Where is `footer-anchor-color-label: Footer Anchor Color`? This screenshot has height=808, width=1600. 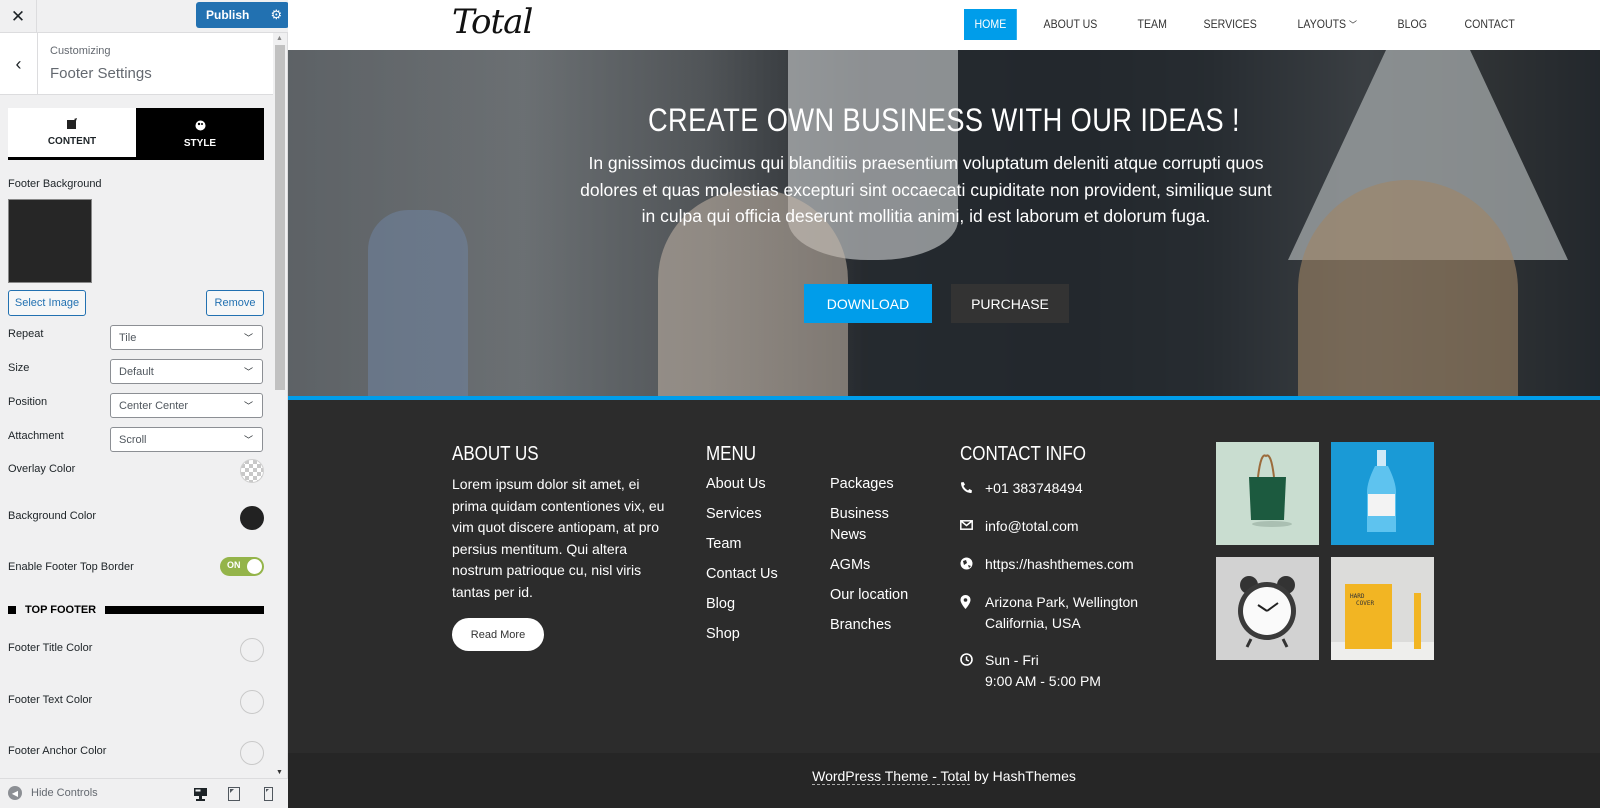 footer-anchor-color-label: Footer Anchor Color is located at coordinates (57, 751).